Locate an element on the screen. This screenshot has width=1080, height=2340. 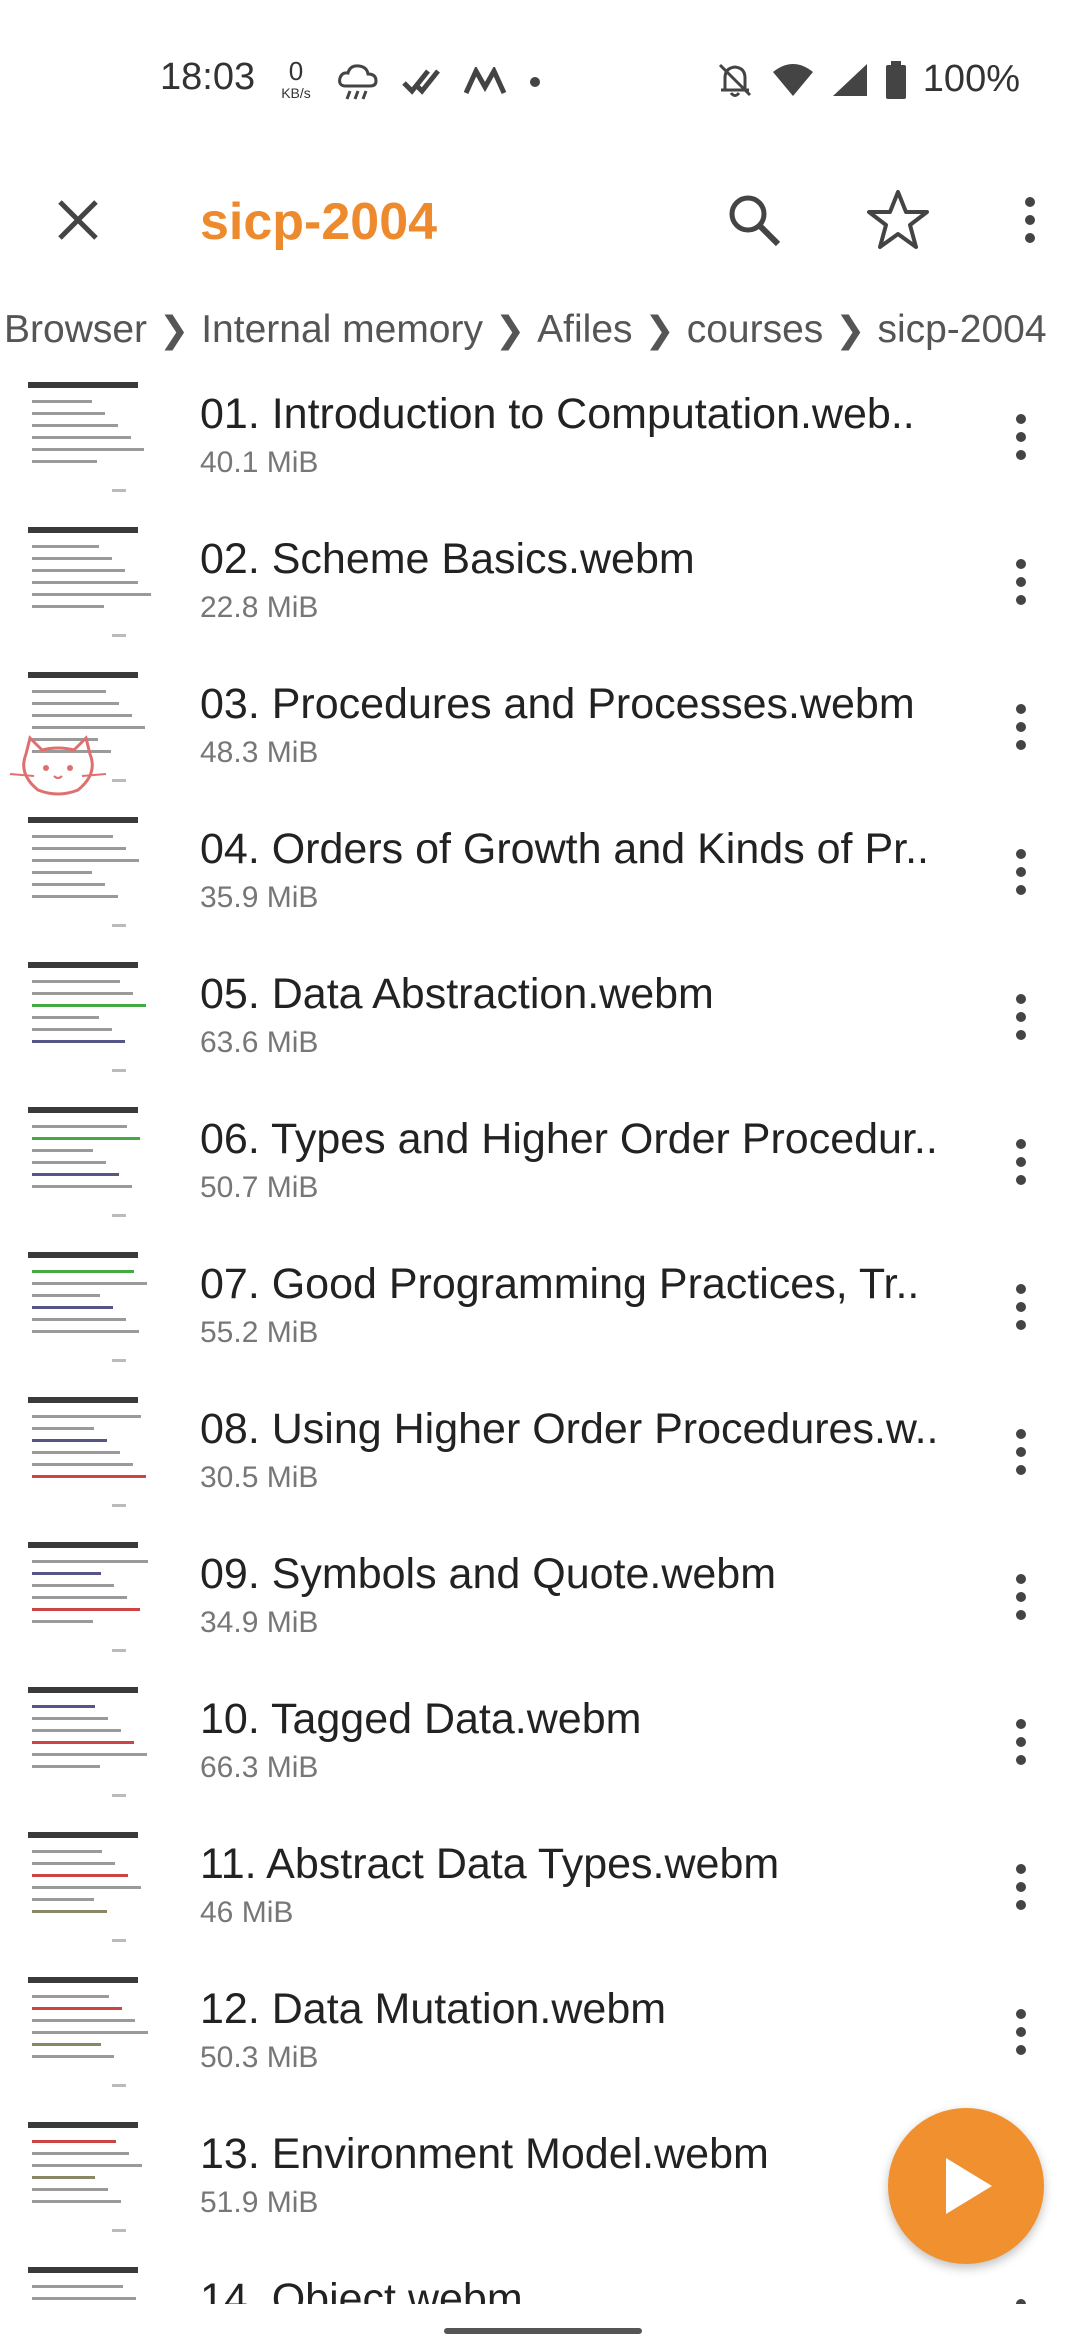
overflow-menu-button is located at coordinates (1030, 220).